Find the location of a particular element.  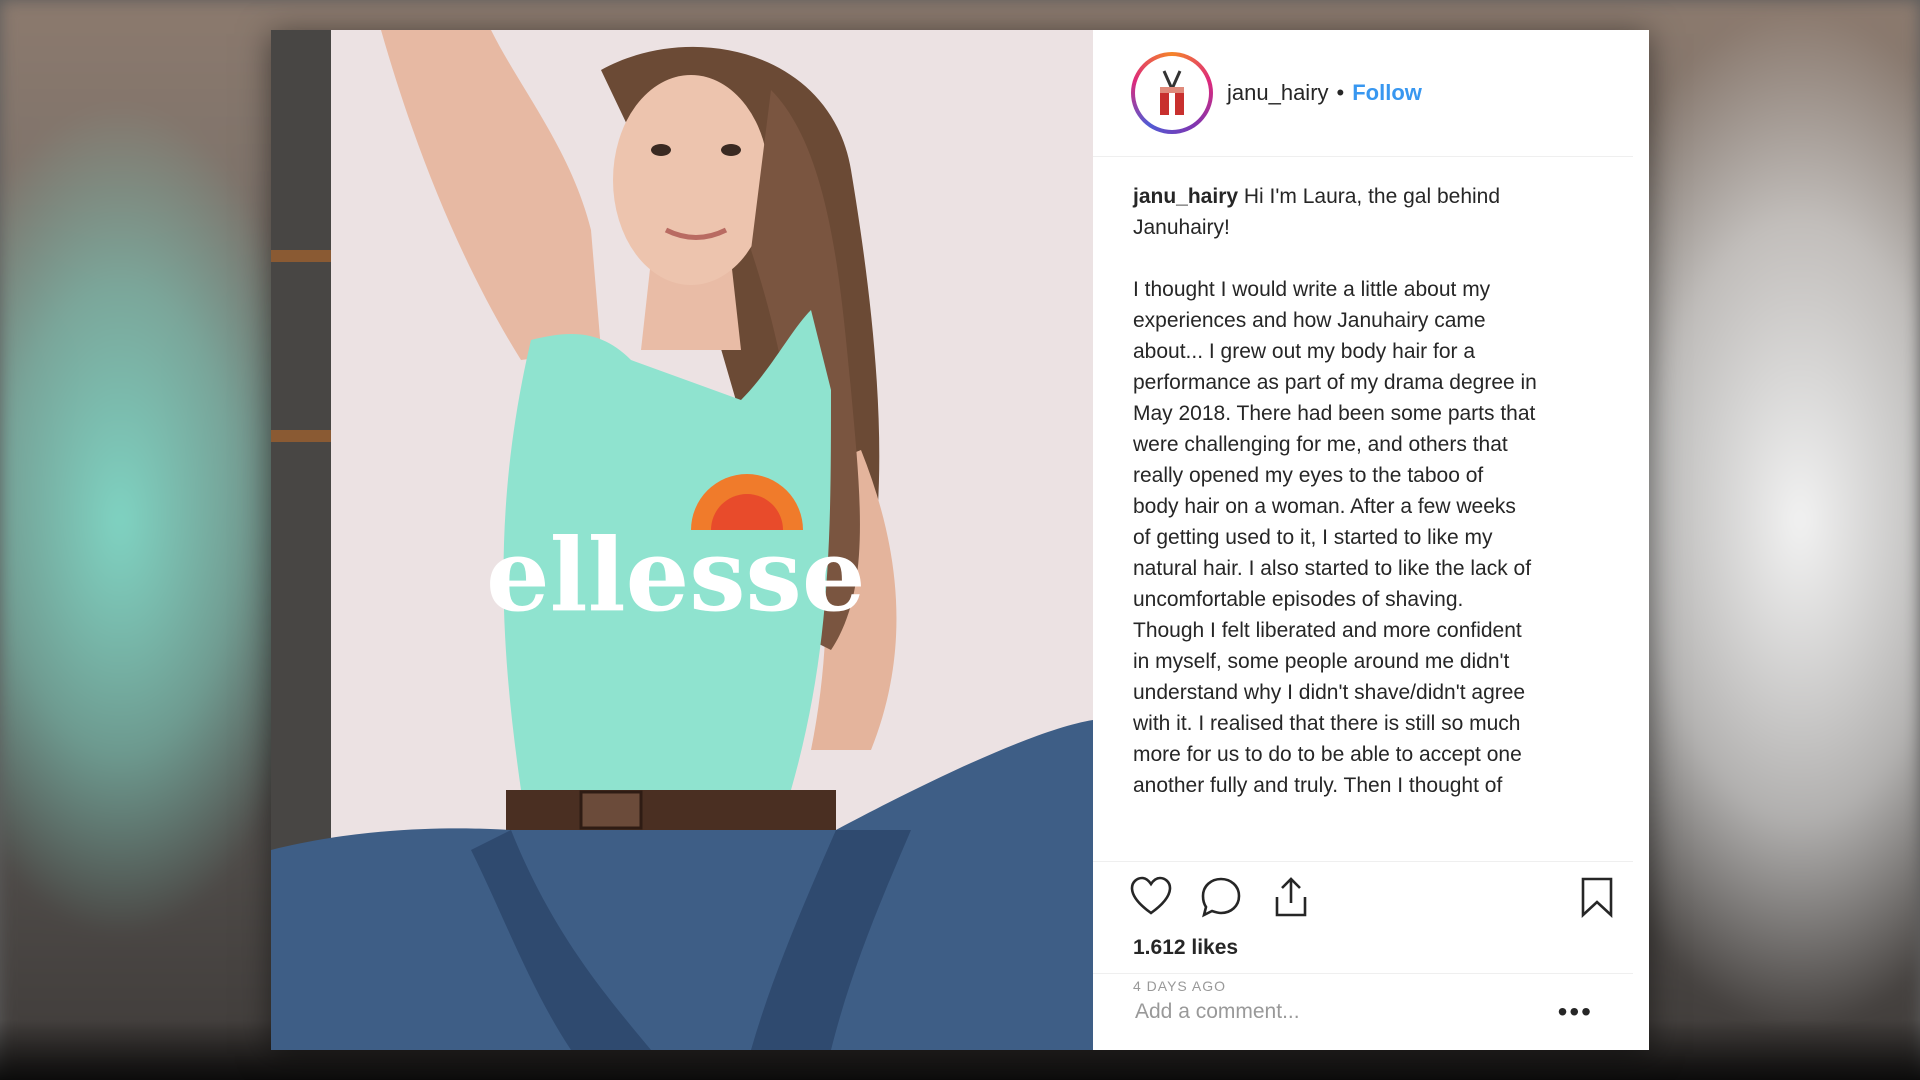

avatar is located at coordinates (1172, 93).